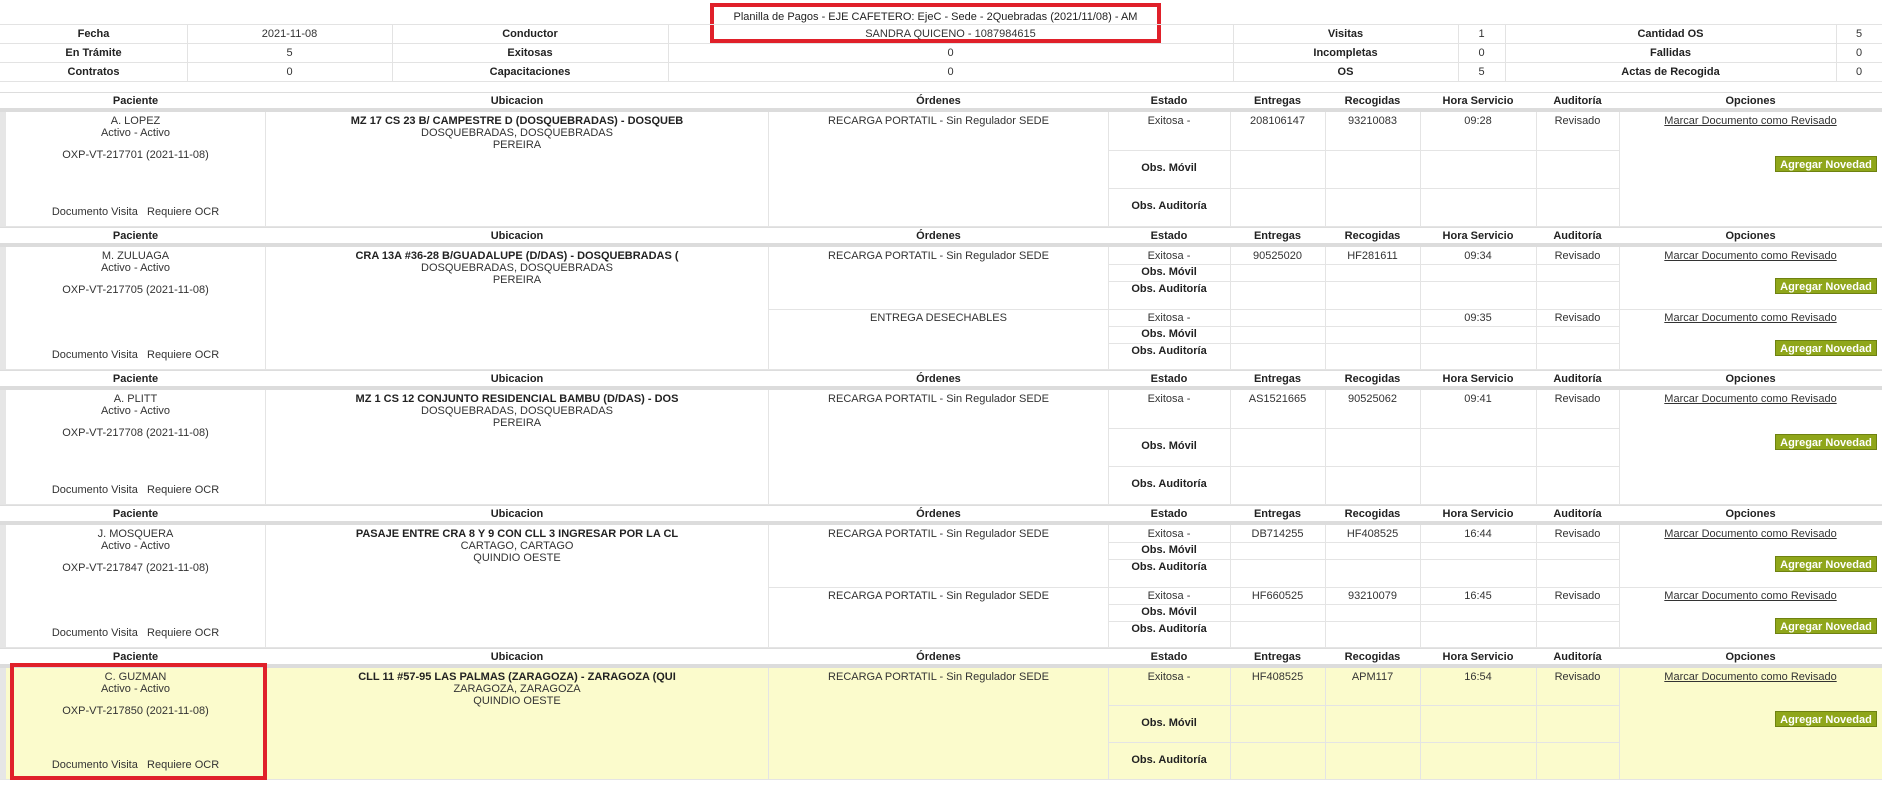 The width and height of the screenshot is (1882, 812). I want to click on summary-label: Contratos, so click(93, 72).